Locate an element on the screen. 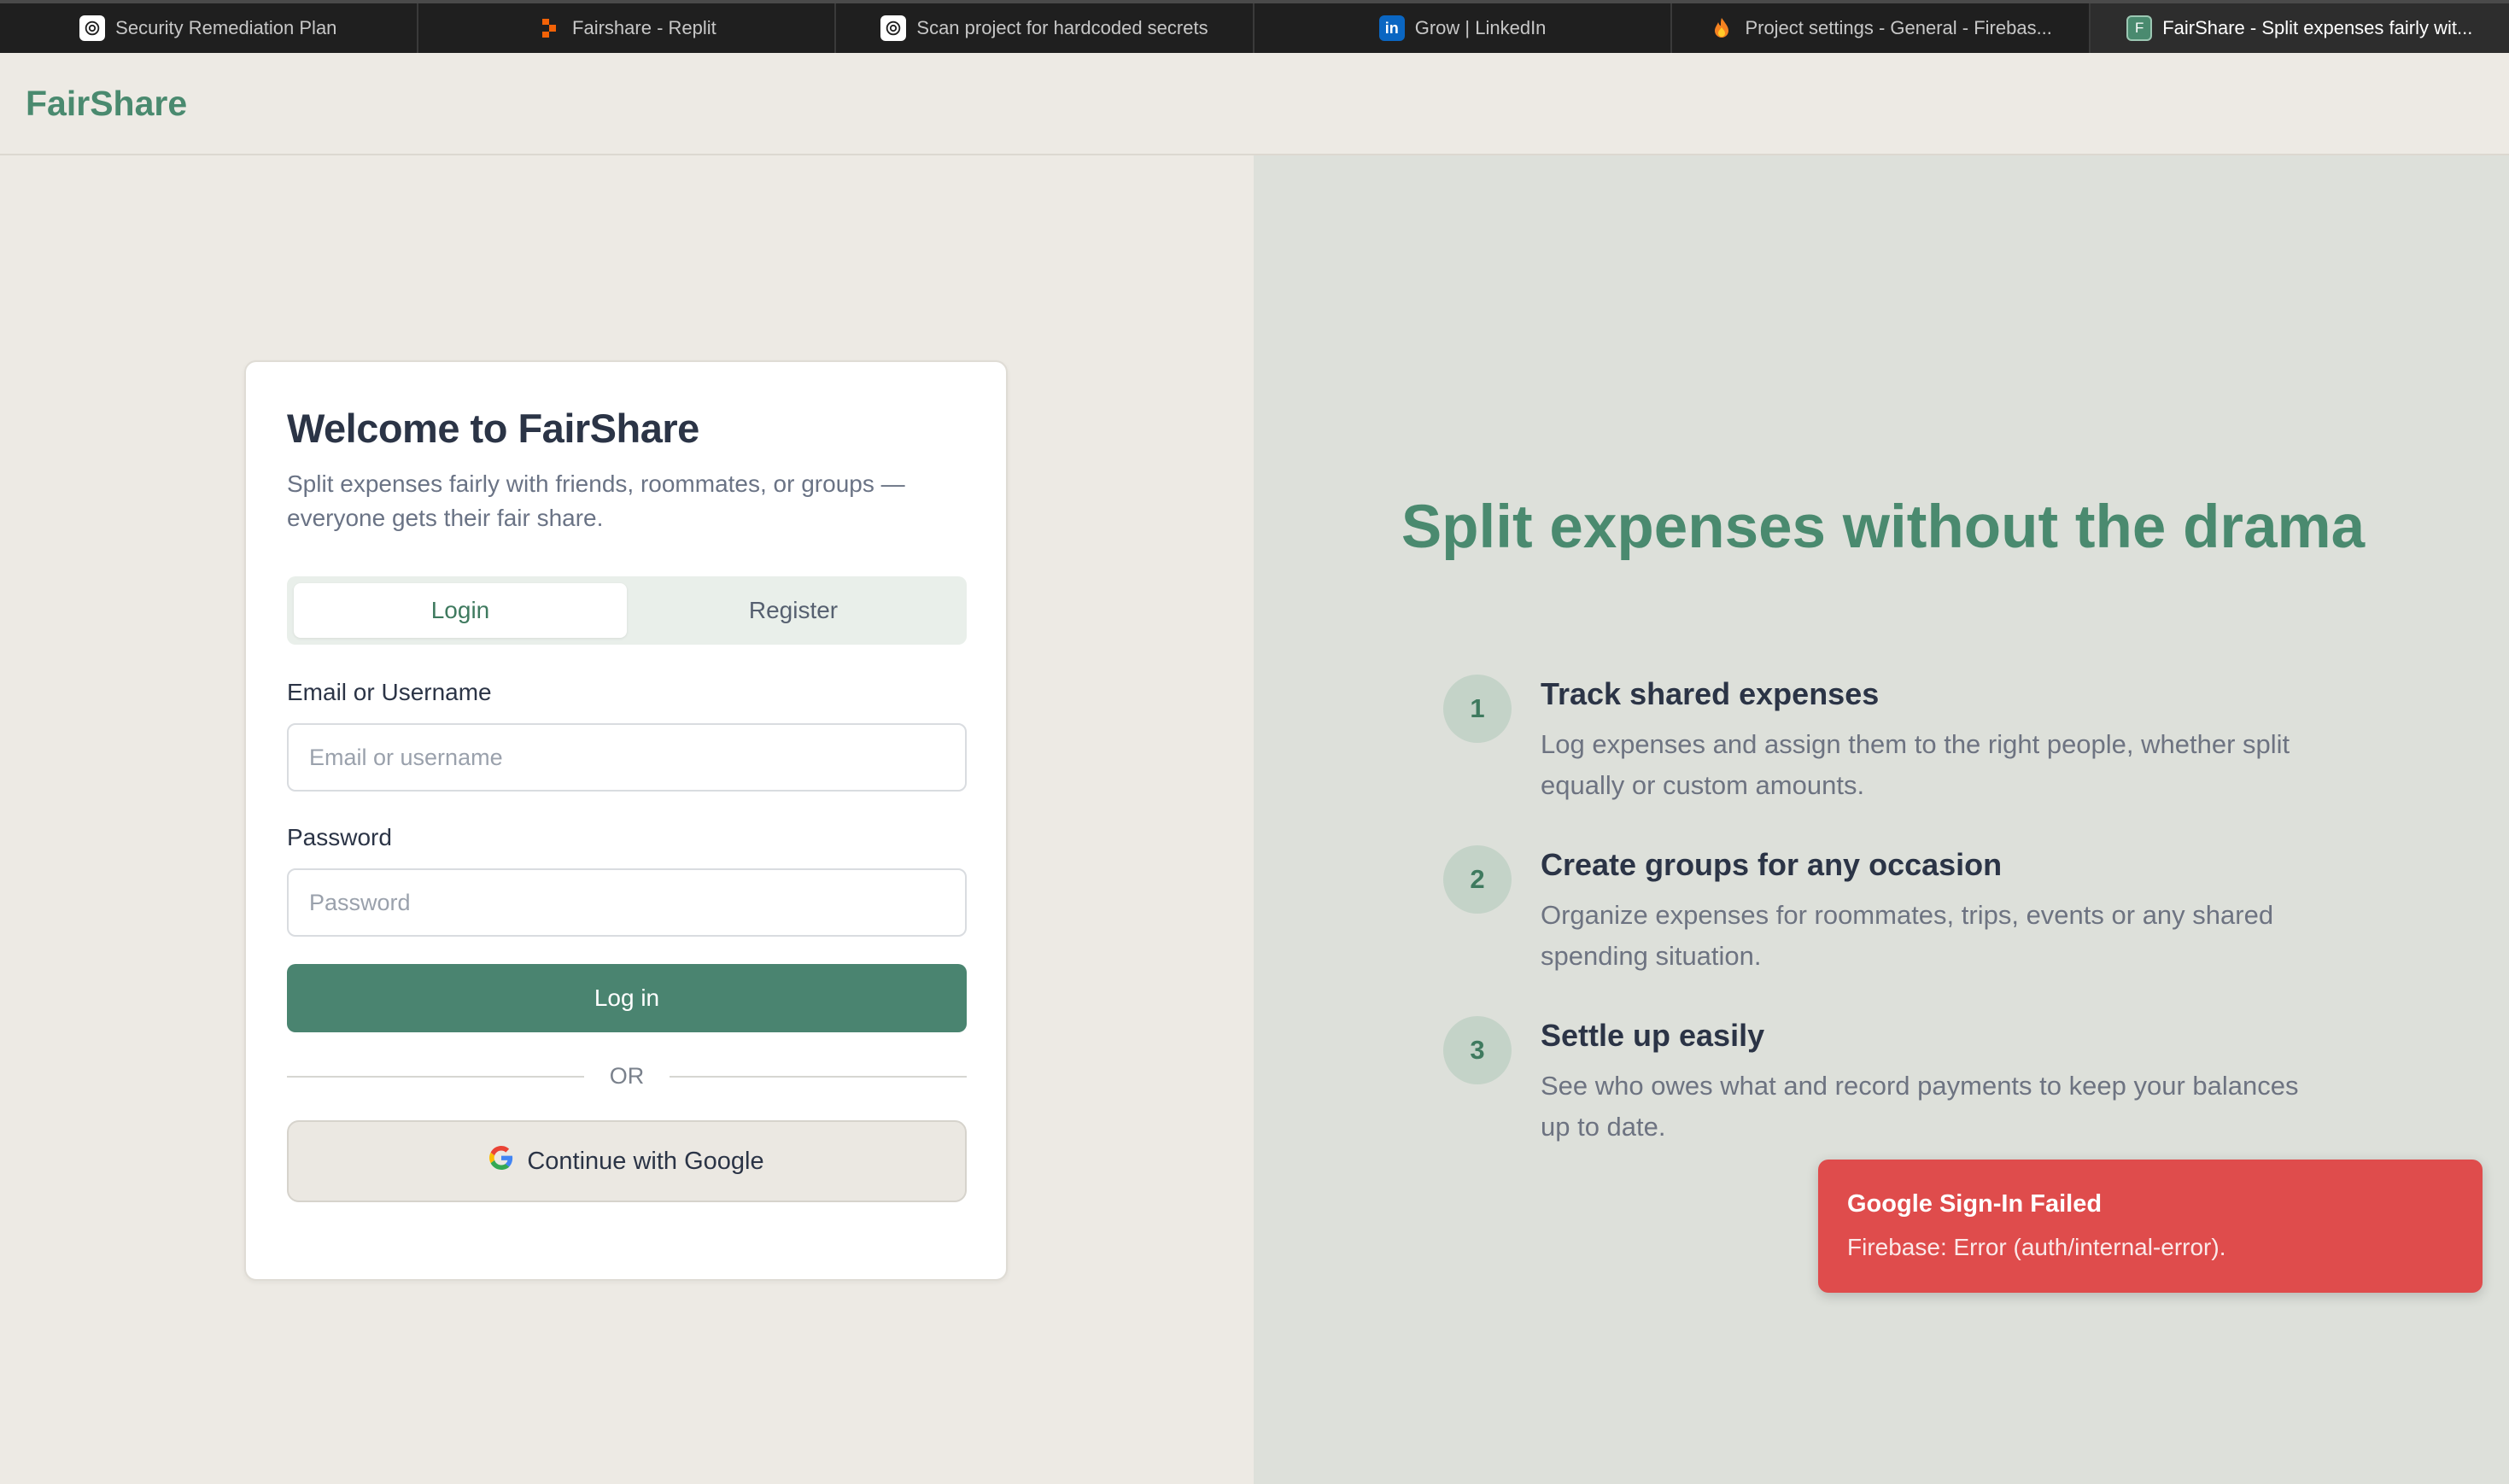 This screenshot has width=2509, height=1484. tab-label: Grow | LinkedIn is located at coordinates (1480, 28).